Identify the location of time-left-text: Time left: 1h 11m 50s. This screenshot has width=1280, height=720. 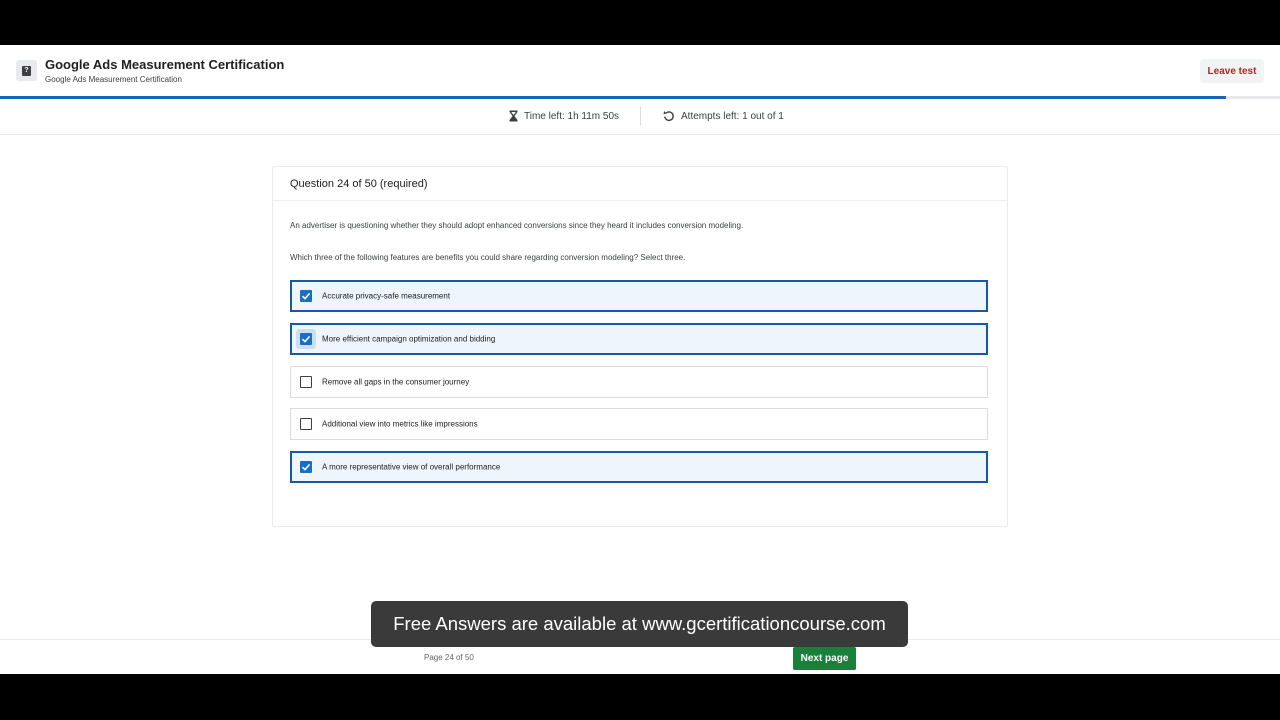
(572, 116).